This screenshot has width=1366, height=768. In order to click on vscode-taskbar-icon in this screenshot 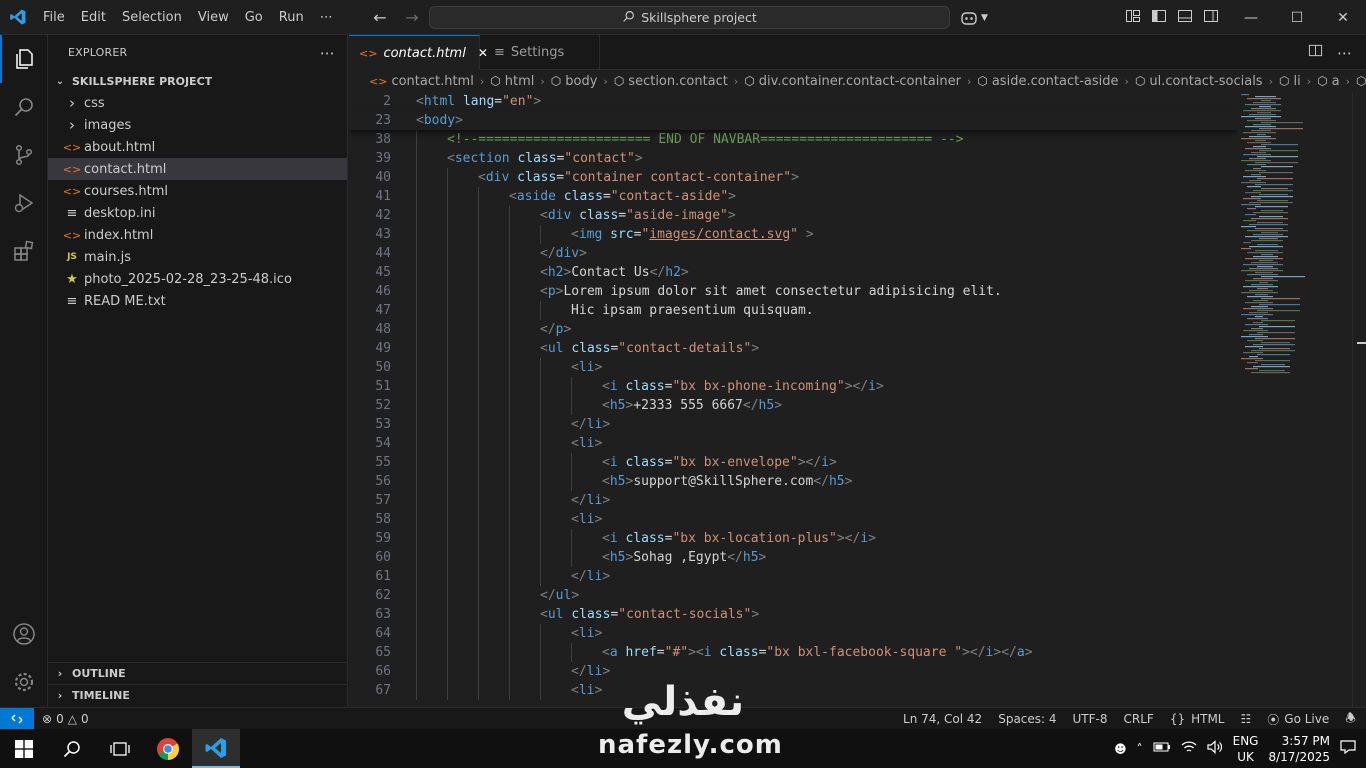, I will do `click(216, 748)`.